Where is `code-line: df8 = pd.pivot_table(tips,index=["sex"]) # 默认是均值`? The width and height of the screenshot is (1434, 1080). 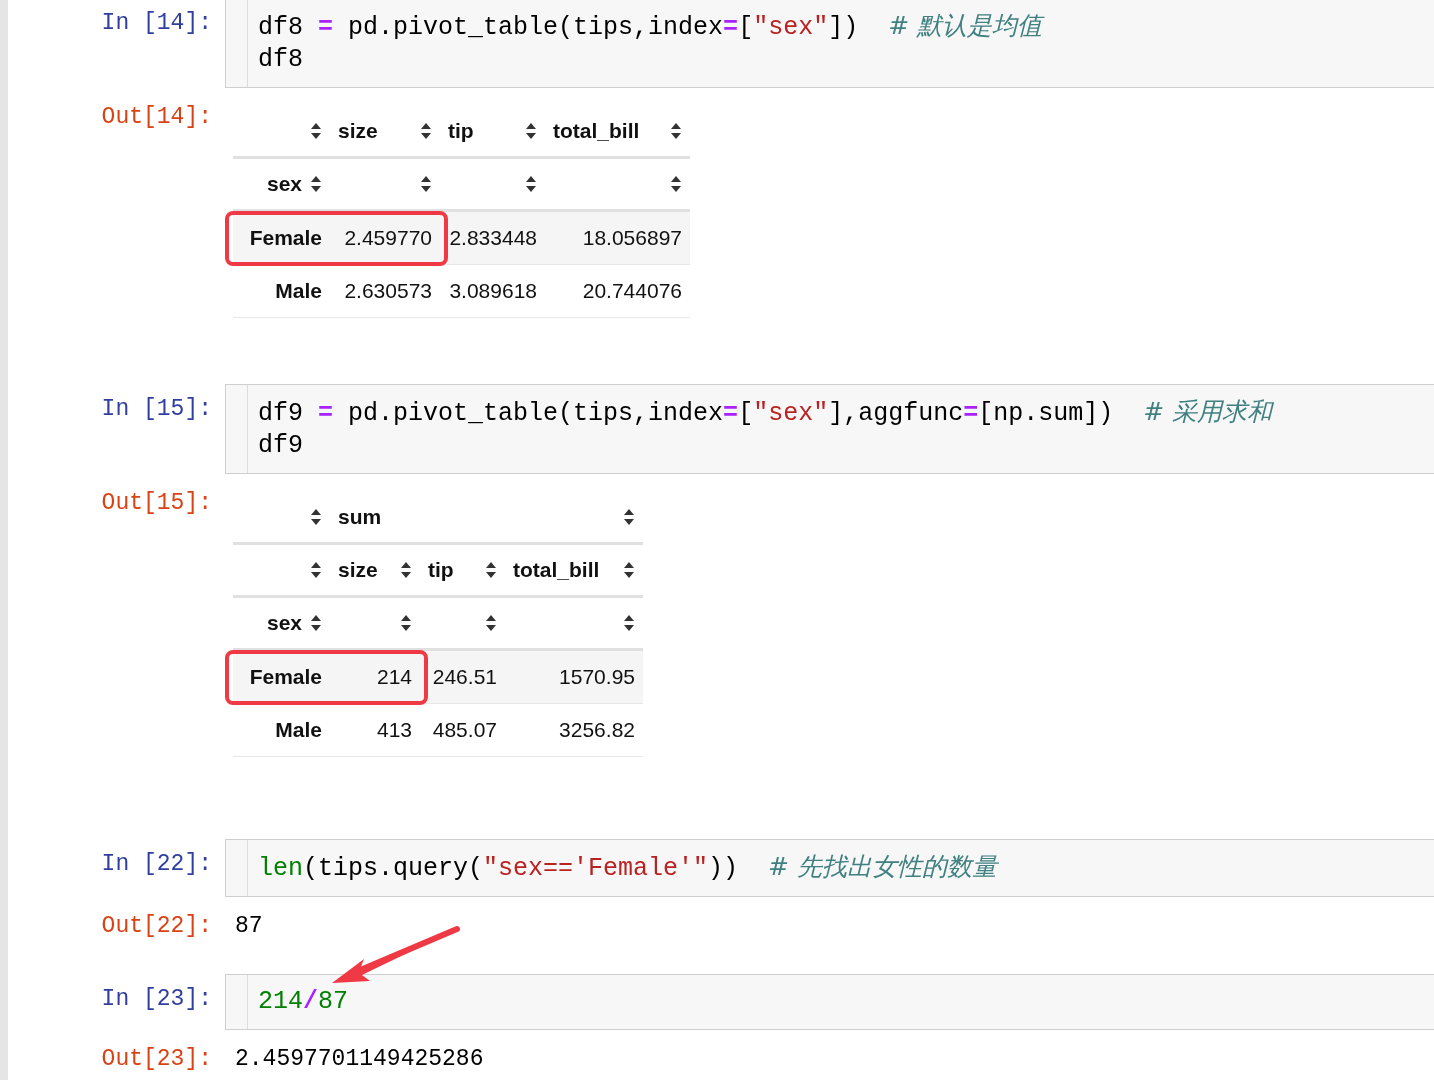
code-line: df8 = pd.pivot_table(tips,index=["sex"]) # 默认是均值 is located at coordinates (650, 27).